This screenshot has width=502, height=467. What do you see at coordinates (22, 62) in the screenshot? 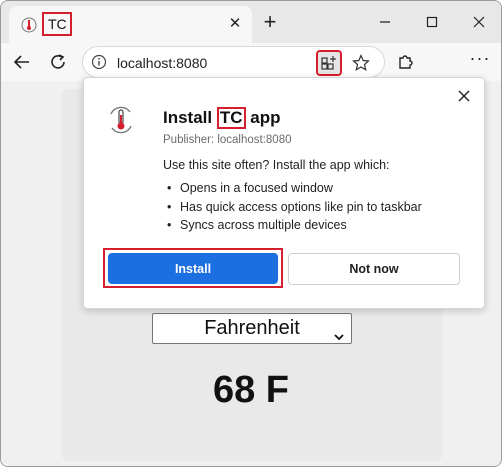
I see `back-icon` at bounding box center [22, 62].